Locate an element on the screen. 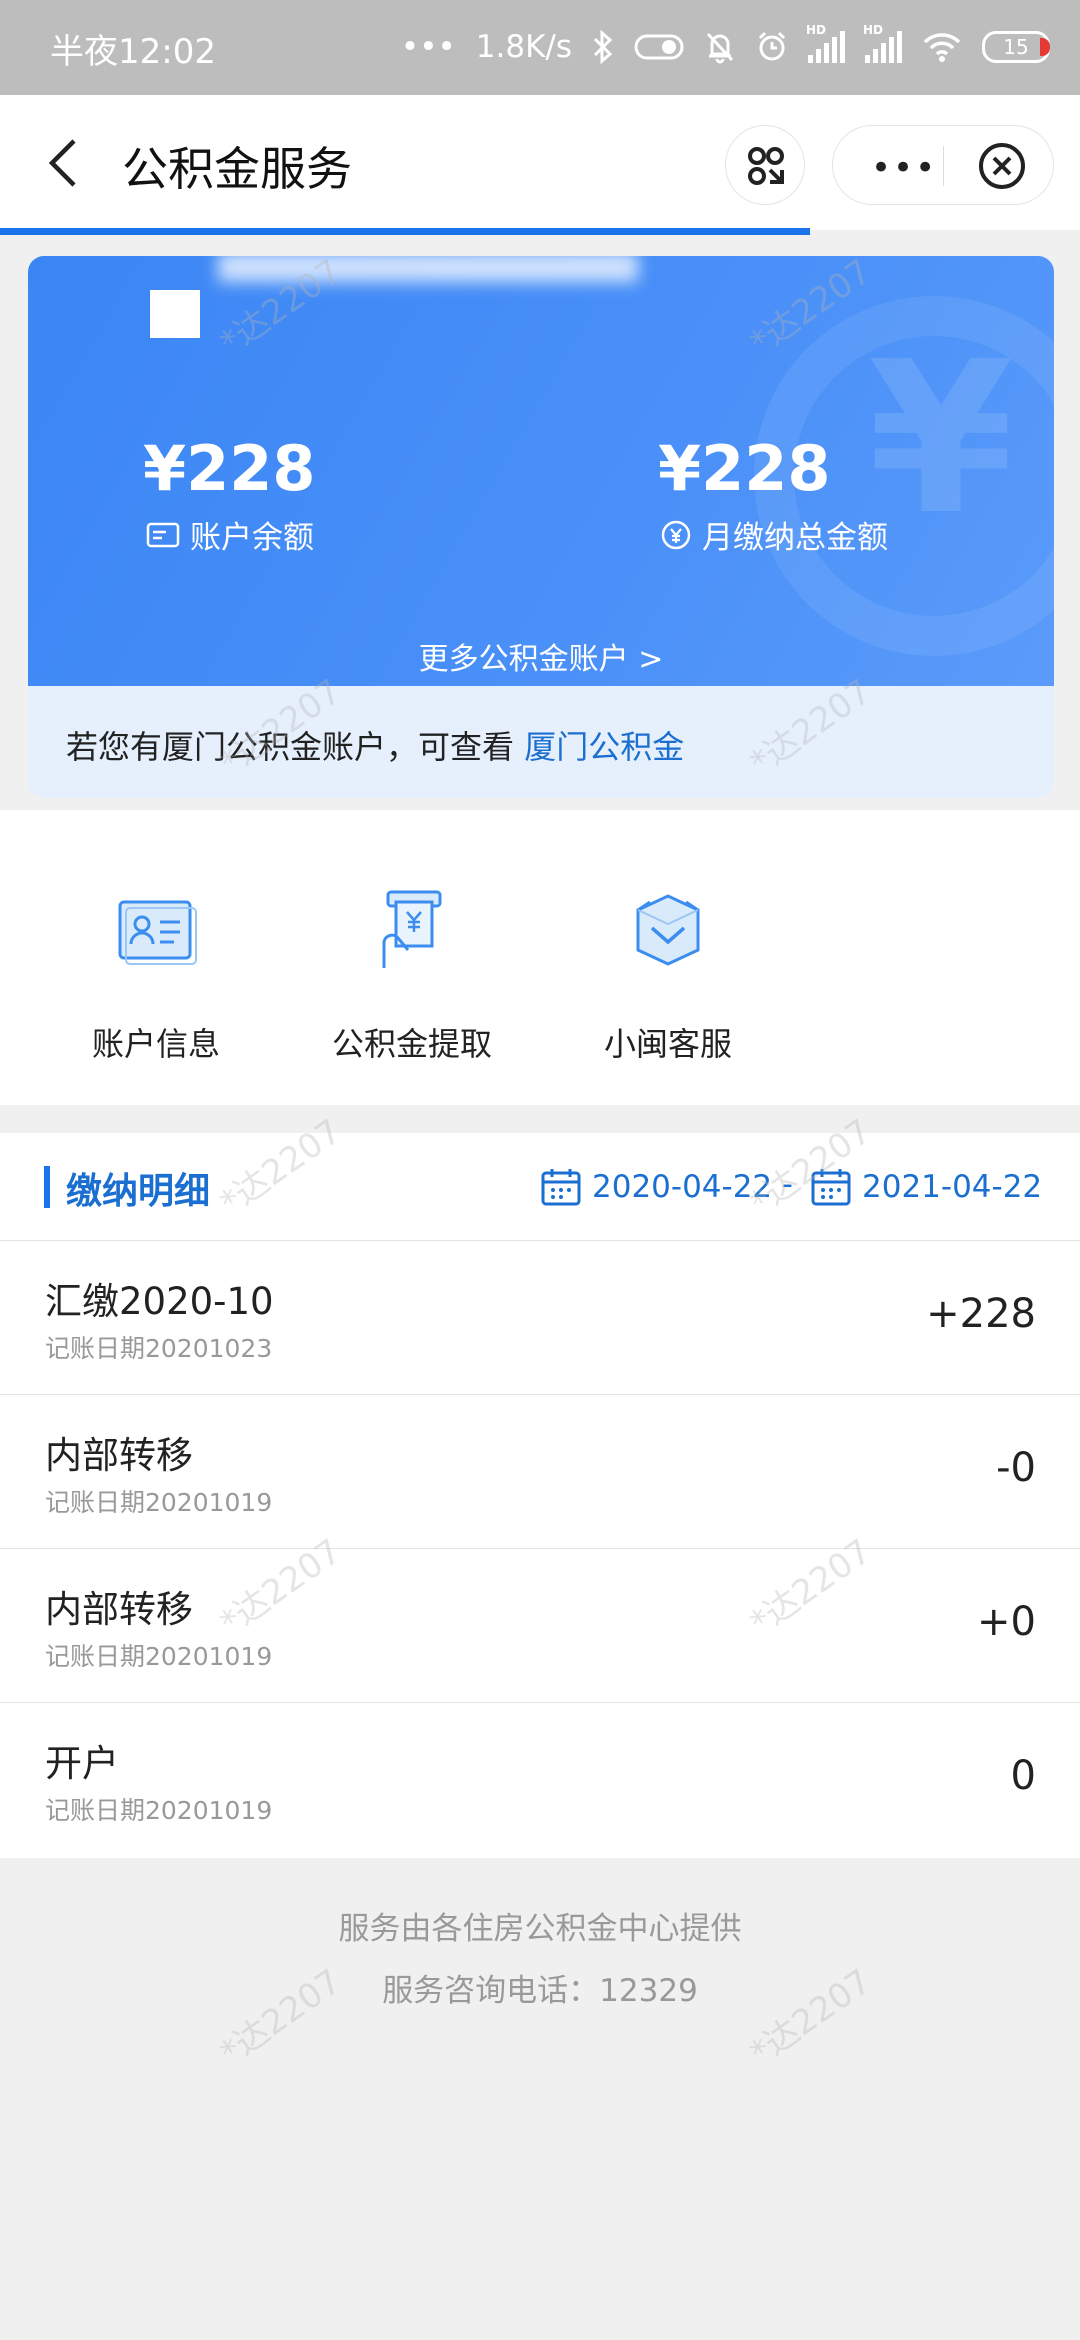  yen-watermark-icon: ¥ is located at coordinates (940, 438).